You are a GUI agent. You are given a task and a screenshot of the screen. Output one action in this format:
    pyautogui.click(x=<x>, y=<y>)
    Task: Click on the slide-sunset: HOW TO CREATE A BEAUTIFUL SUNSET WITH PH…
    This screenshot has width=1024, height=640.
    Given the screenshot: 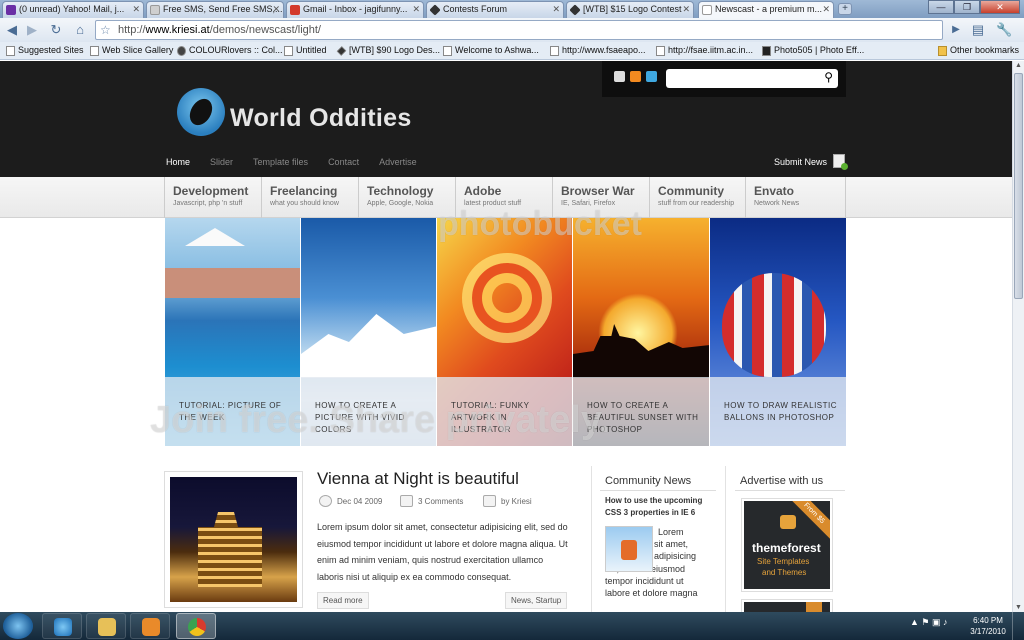 What is the action you would take?
    pyautogui.click(x=641, y=332)
    